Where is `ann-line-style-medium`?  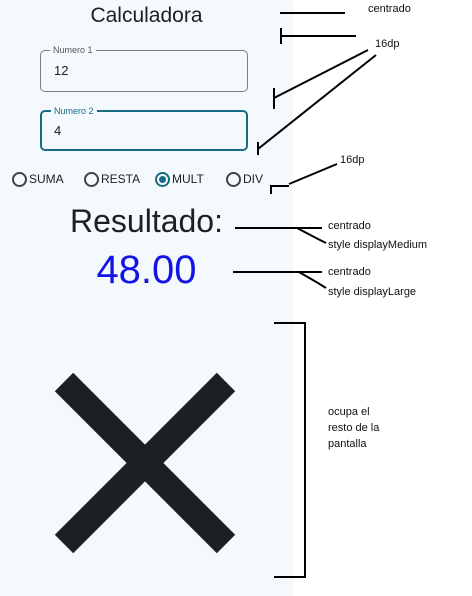
ann-line-style-medium is located at coordinates (311, 235).